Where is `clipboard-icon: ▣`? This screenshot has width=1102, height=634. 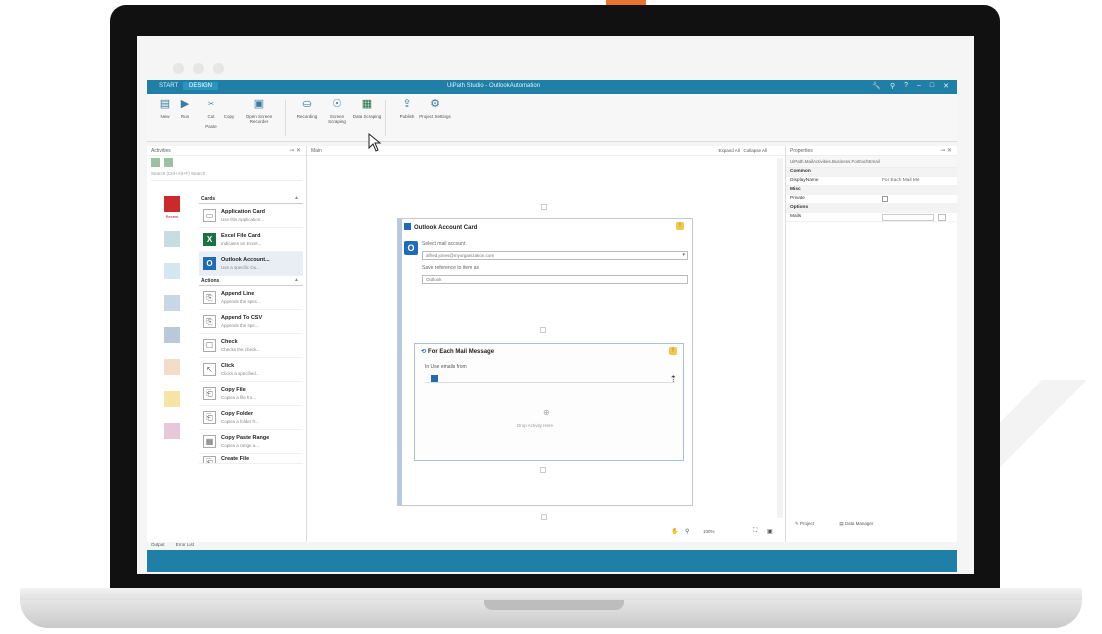 clipboard-icon: ▣ is located at coordinates (259, 104).